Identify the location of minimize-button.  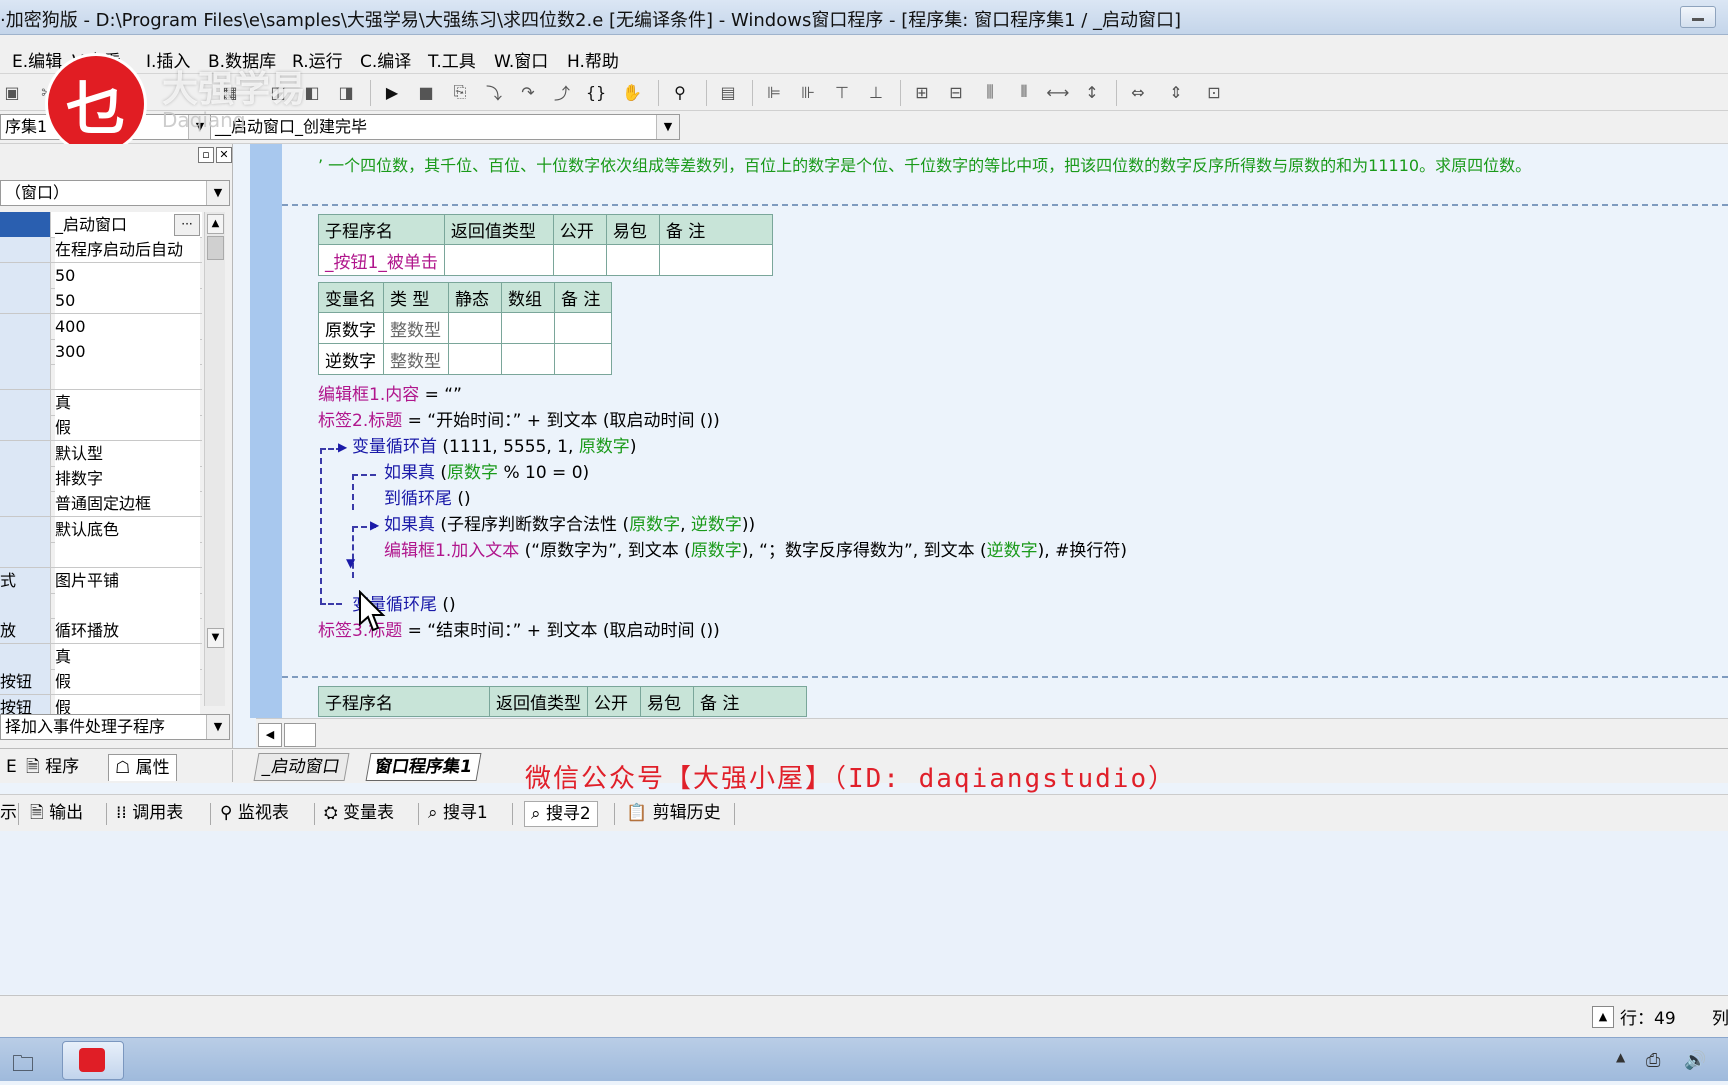
(1698, 17).